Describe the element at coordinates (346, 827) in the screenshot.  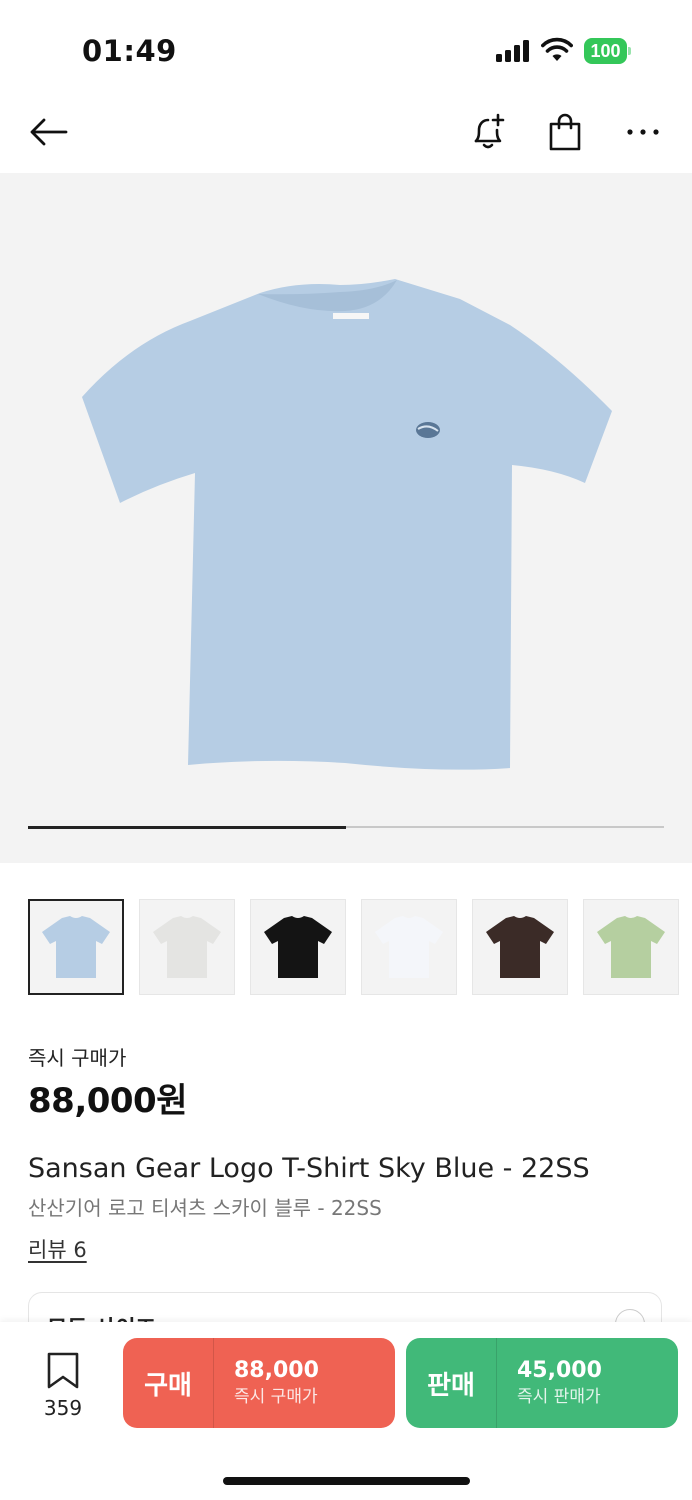
I see `gallery-progress` at that location.